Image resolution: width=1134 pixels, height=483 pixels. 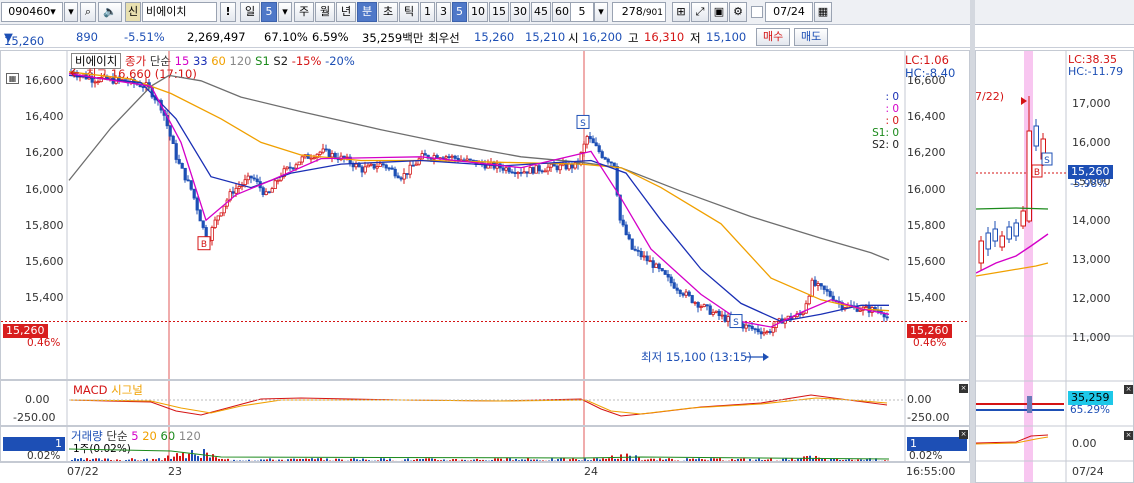 What do you see at coordinates (175, 471) in the screenshot?
I see `x-label-23: 23` at bounding box center [175, 471].